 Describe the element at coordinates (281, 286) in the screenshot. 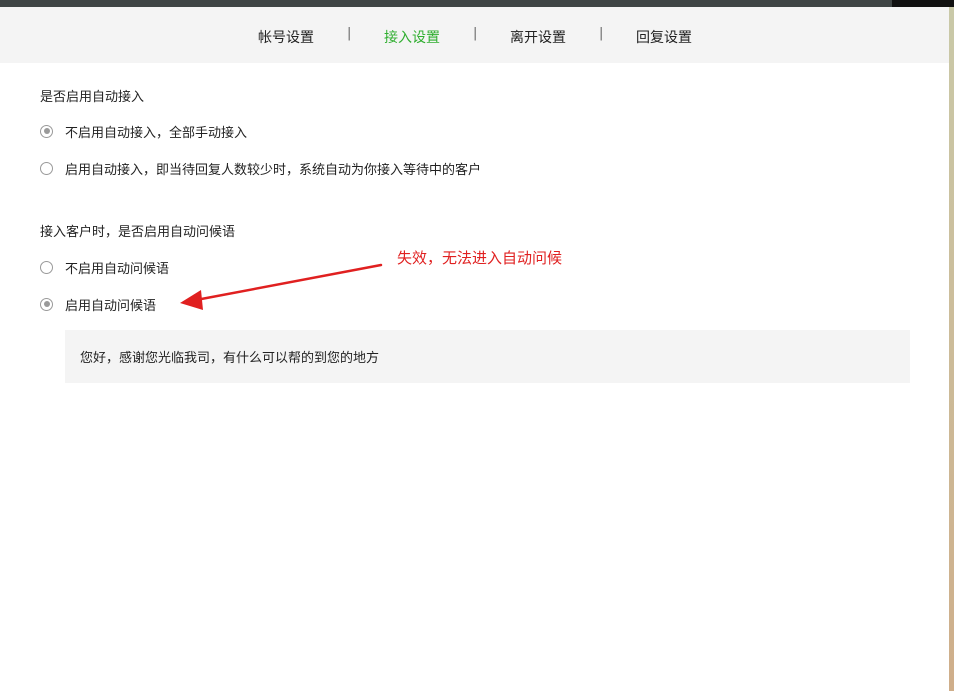

I see `annotation-arrow-icon` at that location.